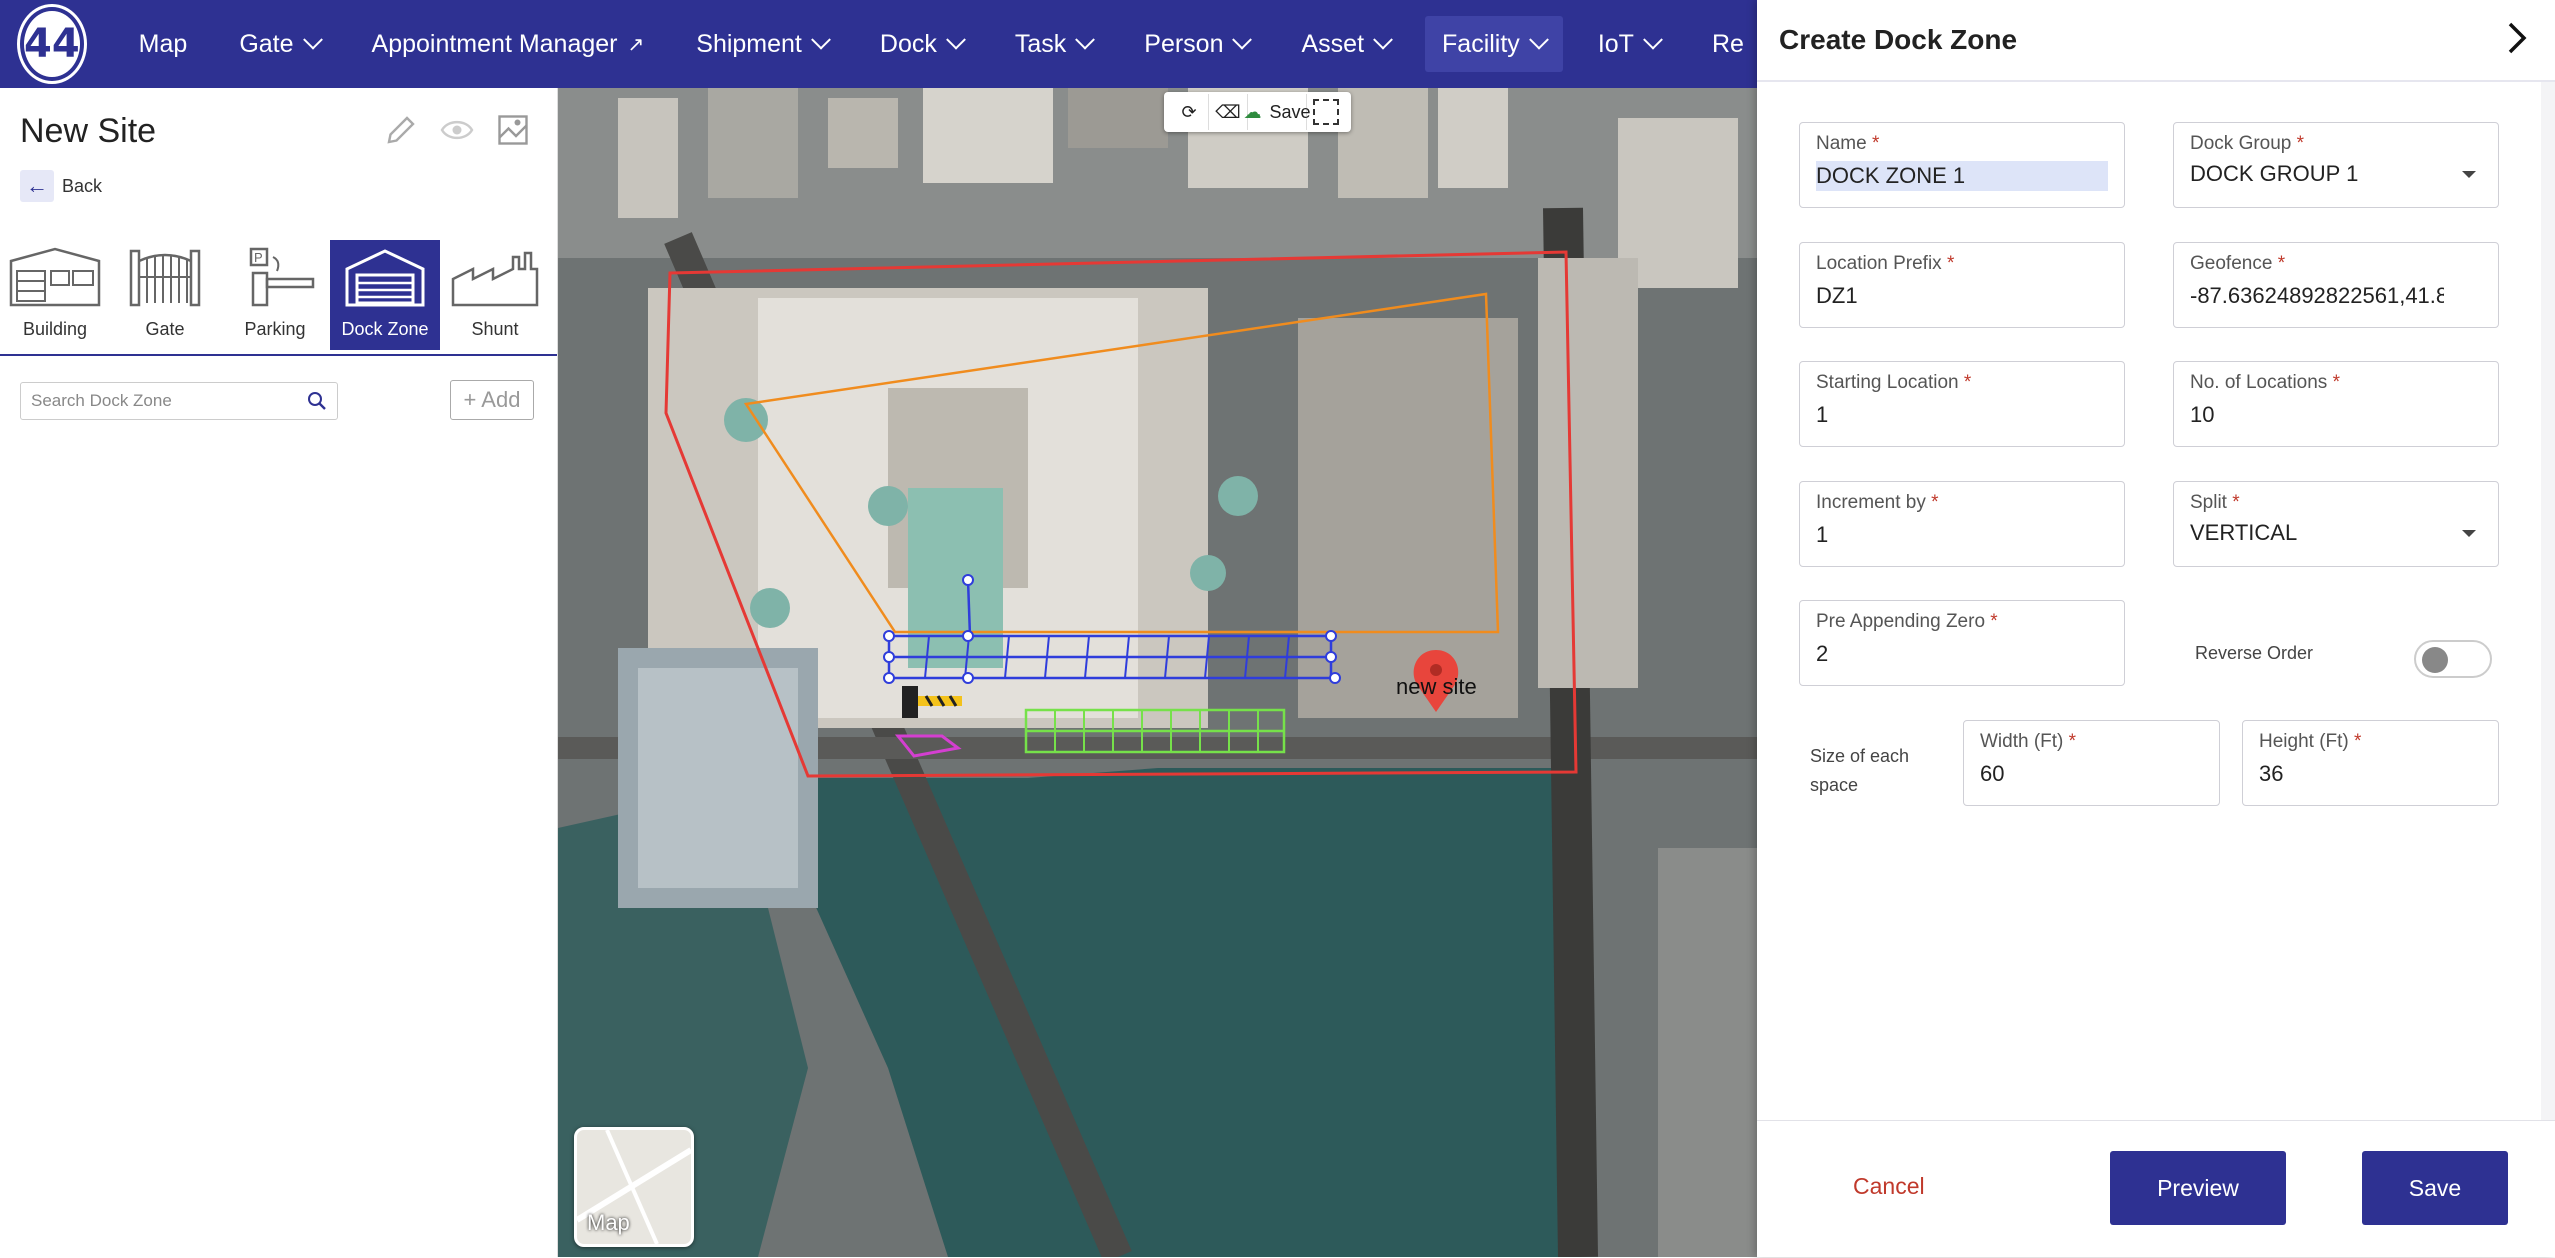 Image resolution: width=2555 pixels, height=1258 pixels. I want to click on dialog-footer: Cancel Preview Save, so click(2156, 1189).